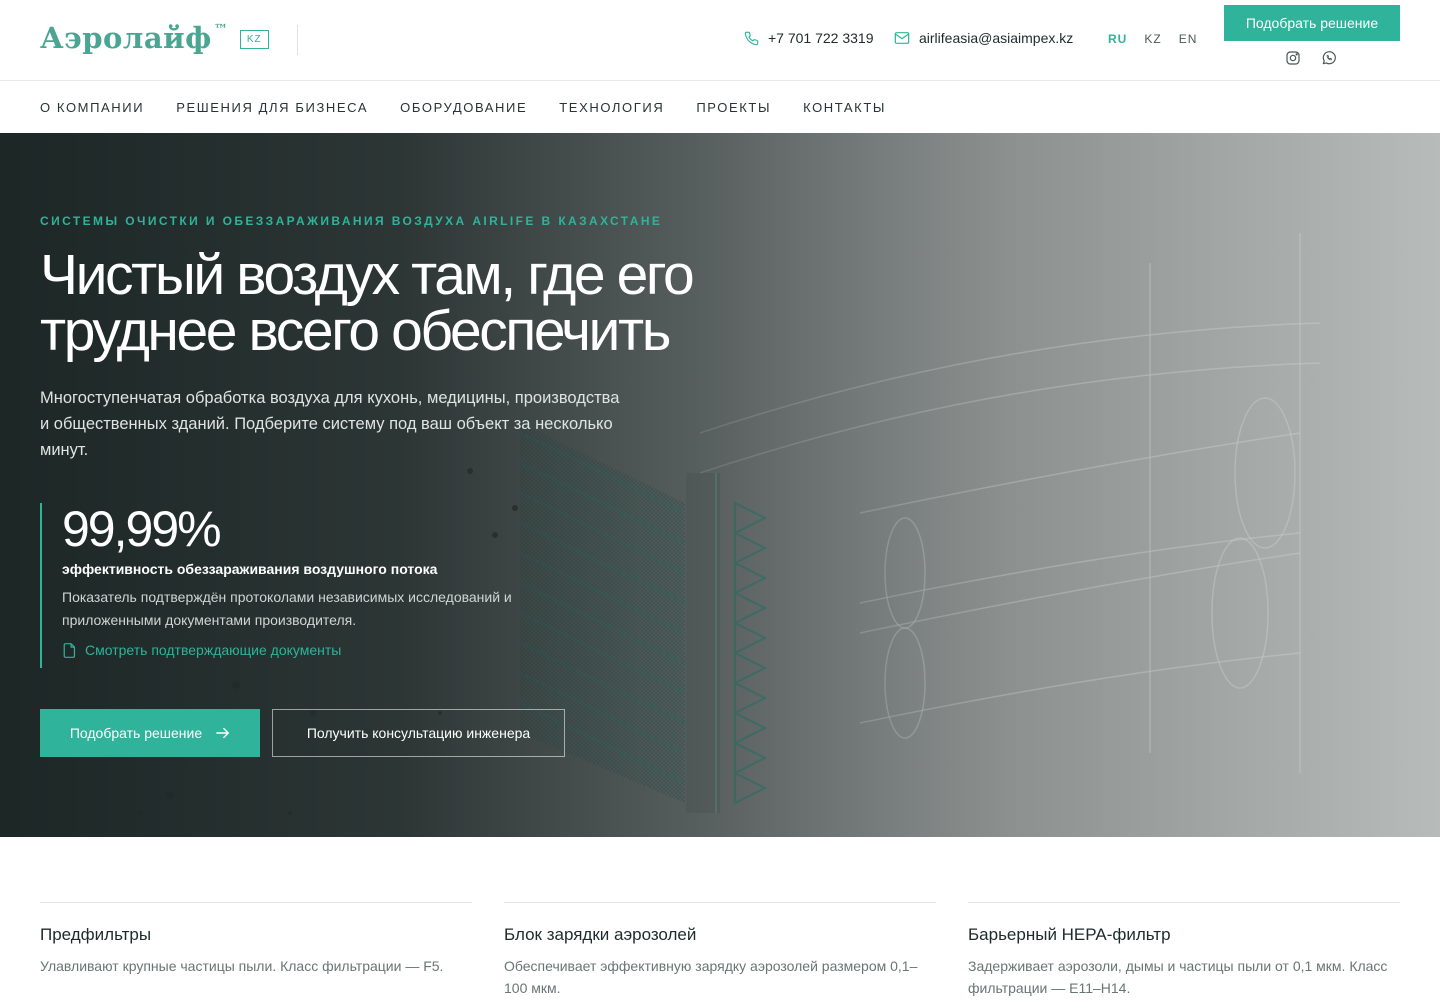  Describe the element at coordinates (751, 38) in the screenshot. I see `phone-icon` at that location.